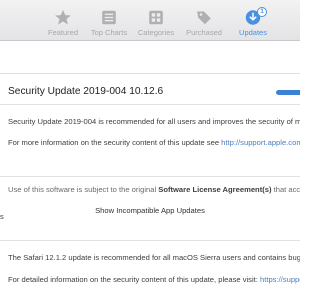  I want to click on toolbar-item-featured: Featured, so click(63, 23).